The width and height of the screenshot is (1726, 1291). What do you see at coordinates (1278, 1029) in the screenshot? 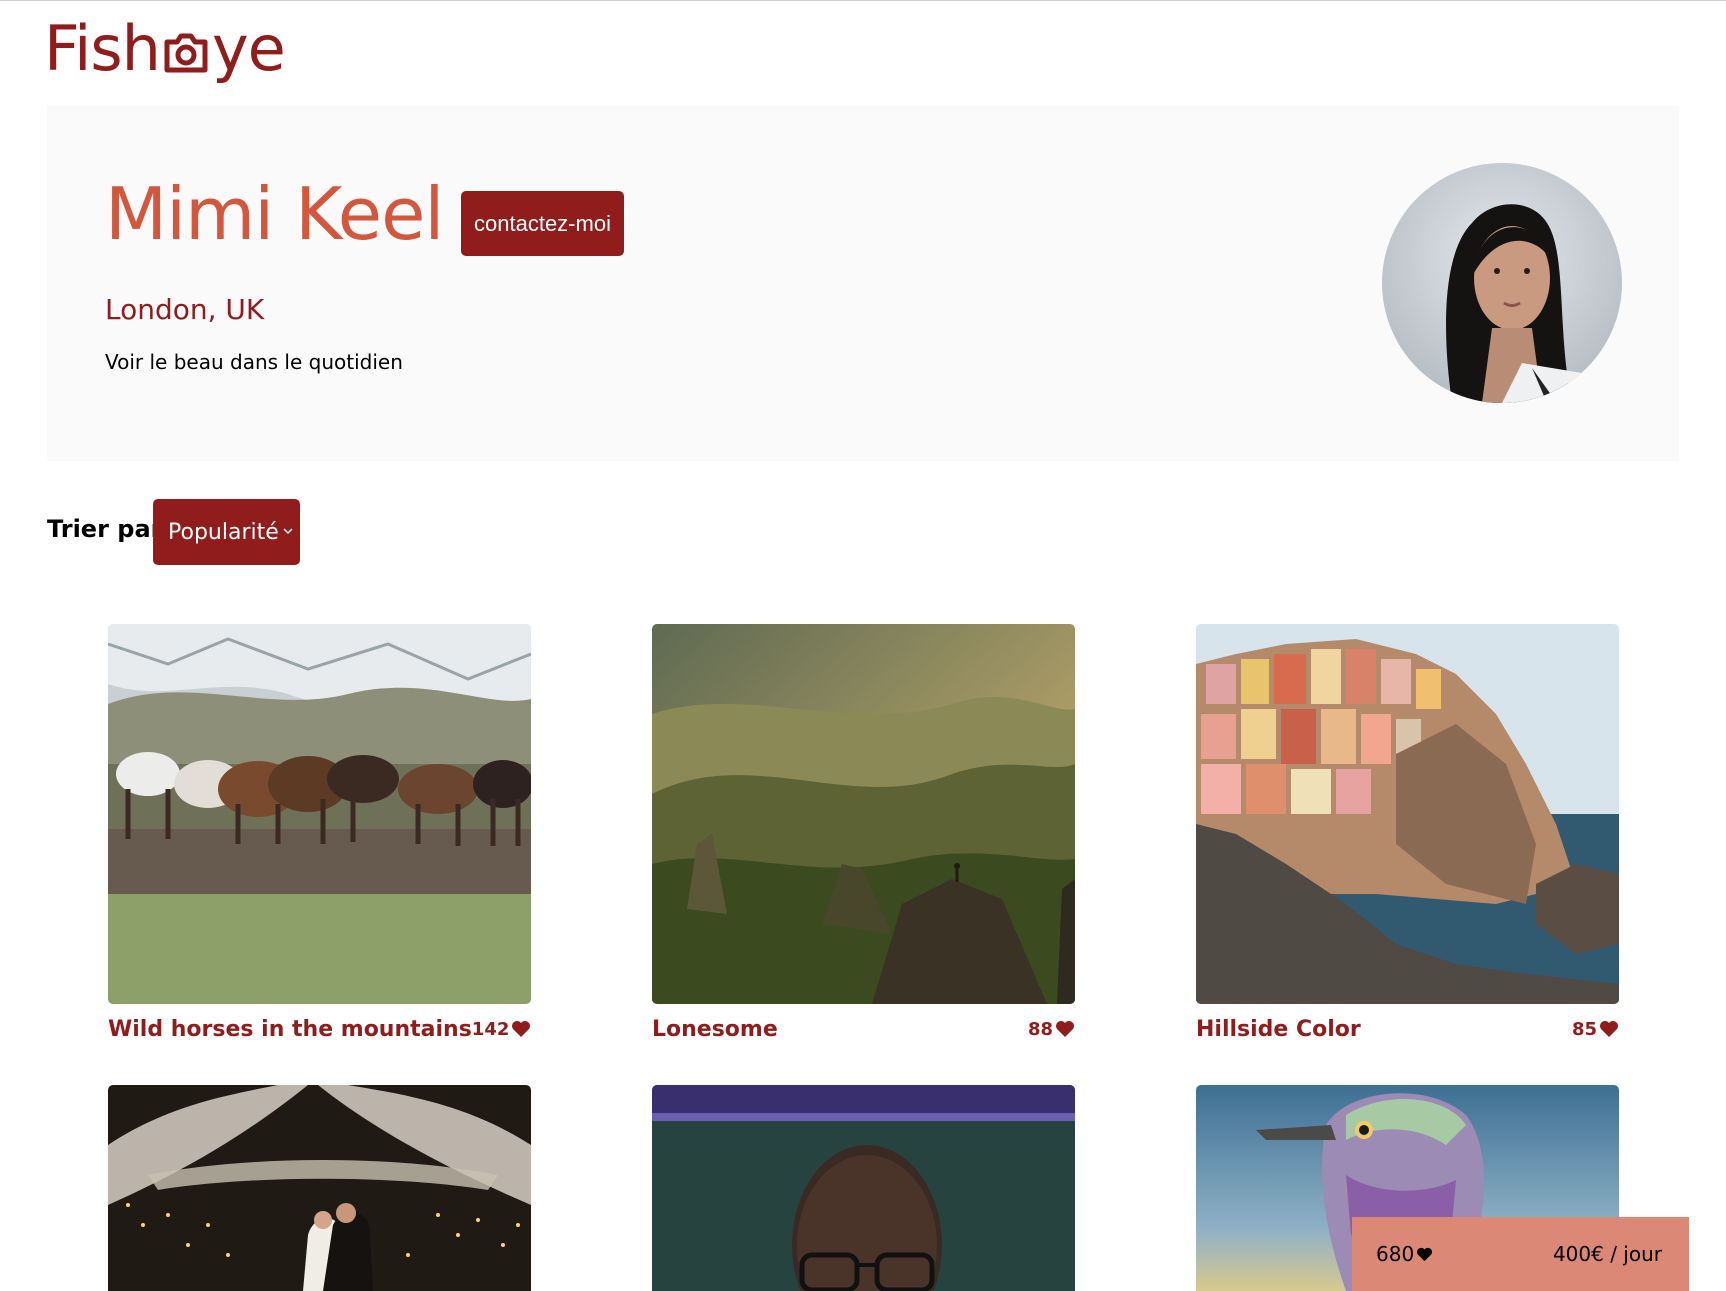
I see `media-title: Hillside Color` at bounding box center [1278, 1029].